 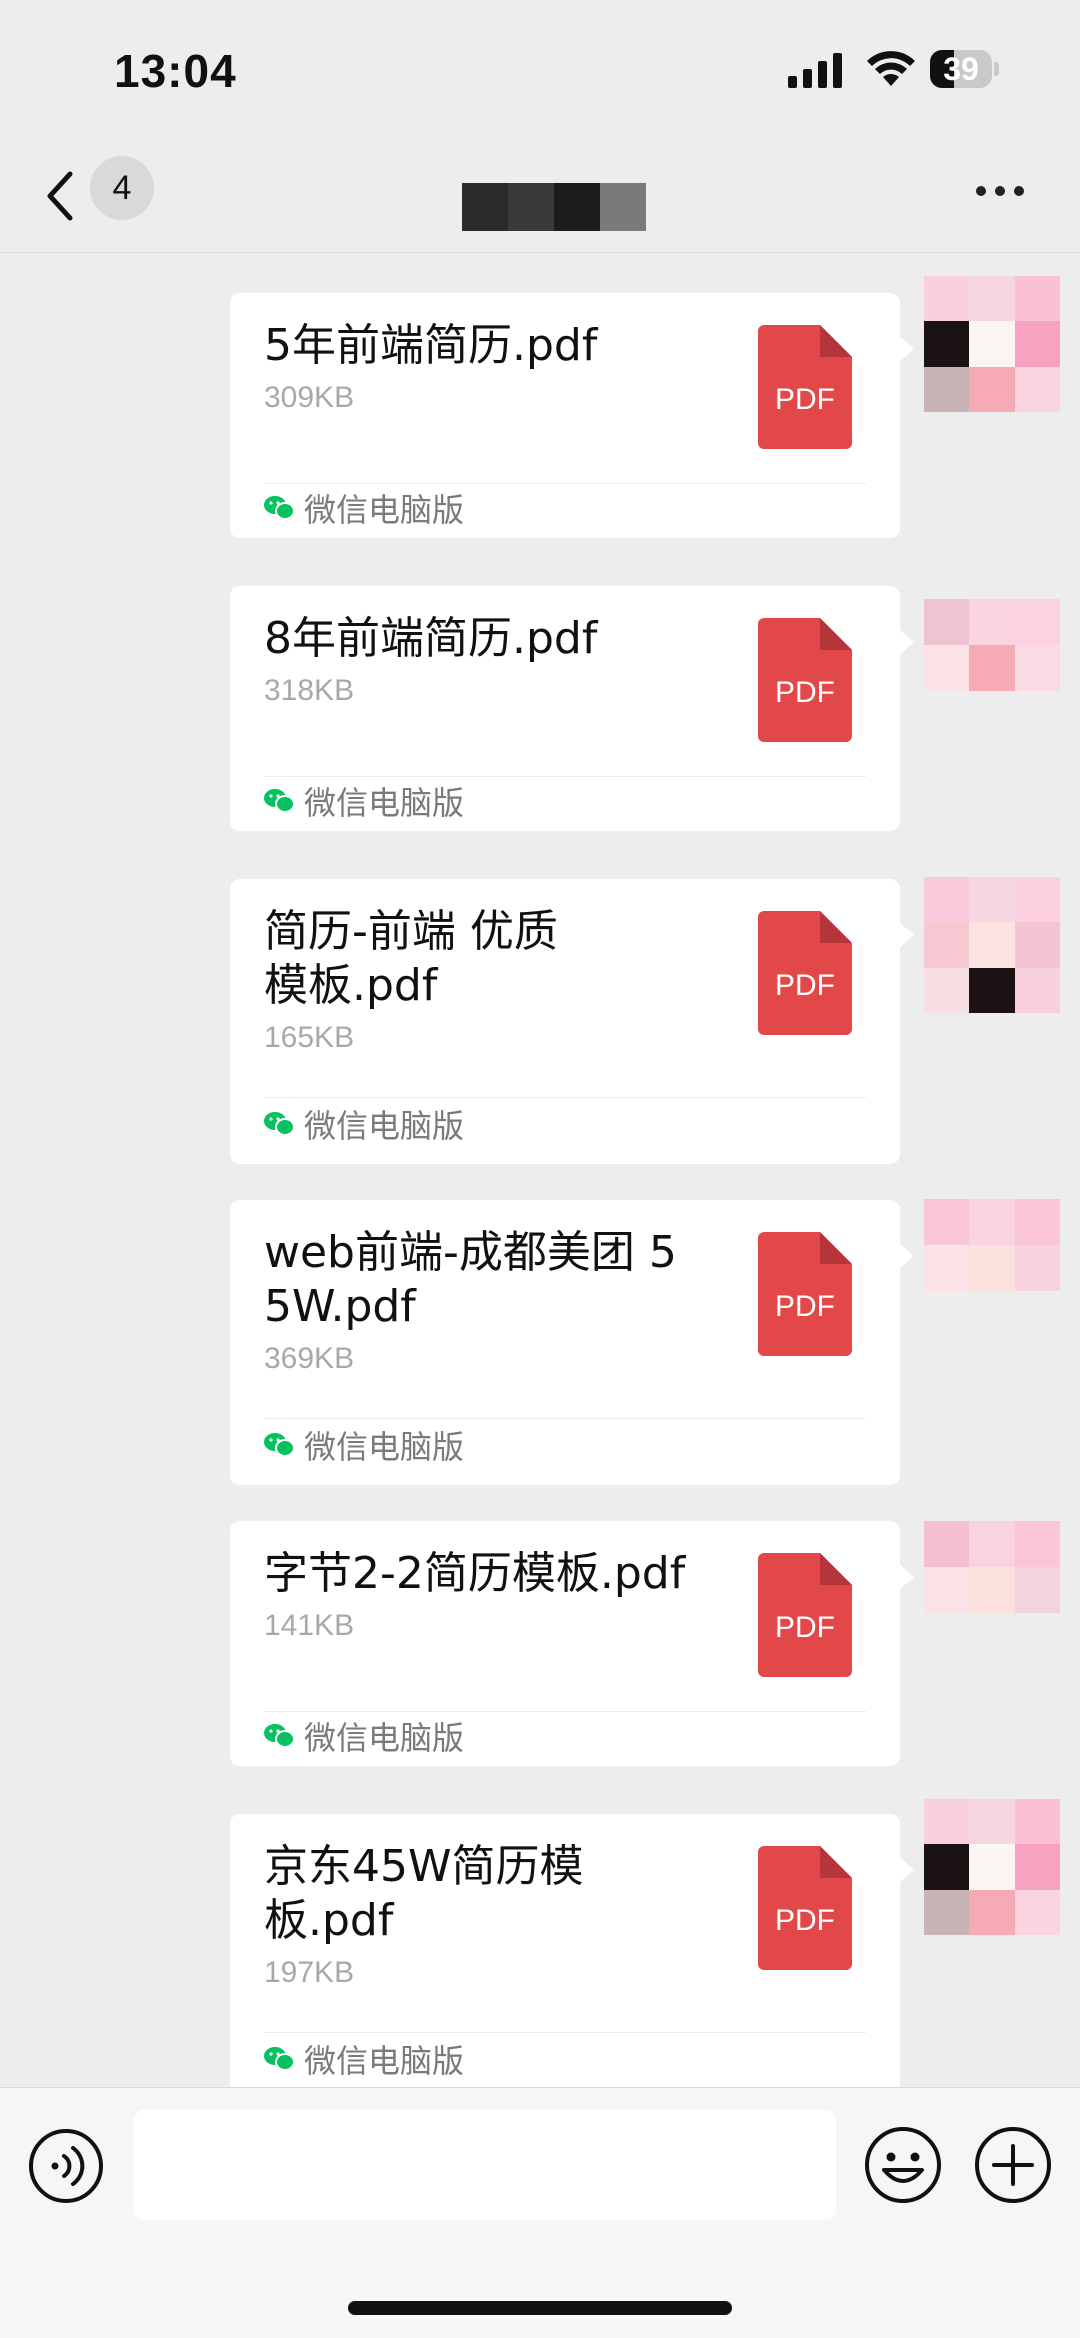 I want to click on wifi-icon, so click(x=891, y=68).